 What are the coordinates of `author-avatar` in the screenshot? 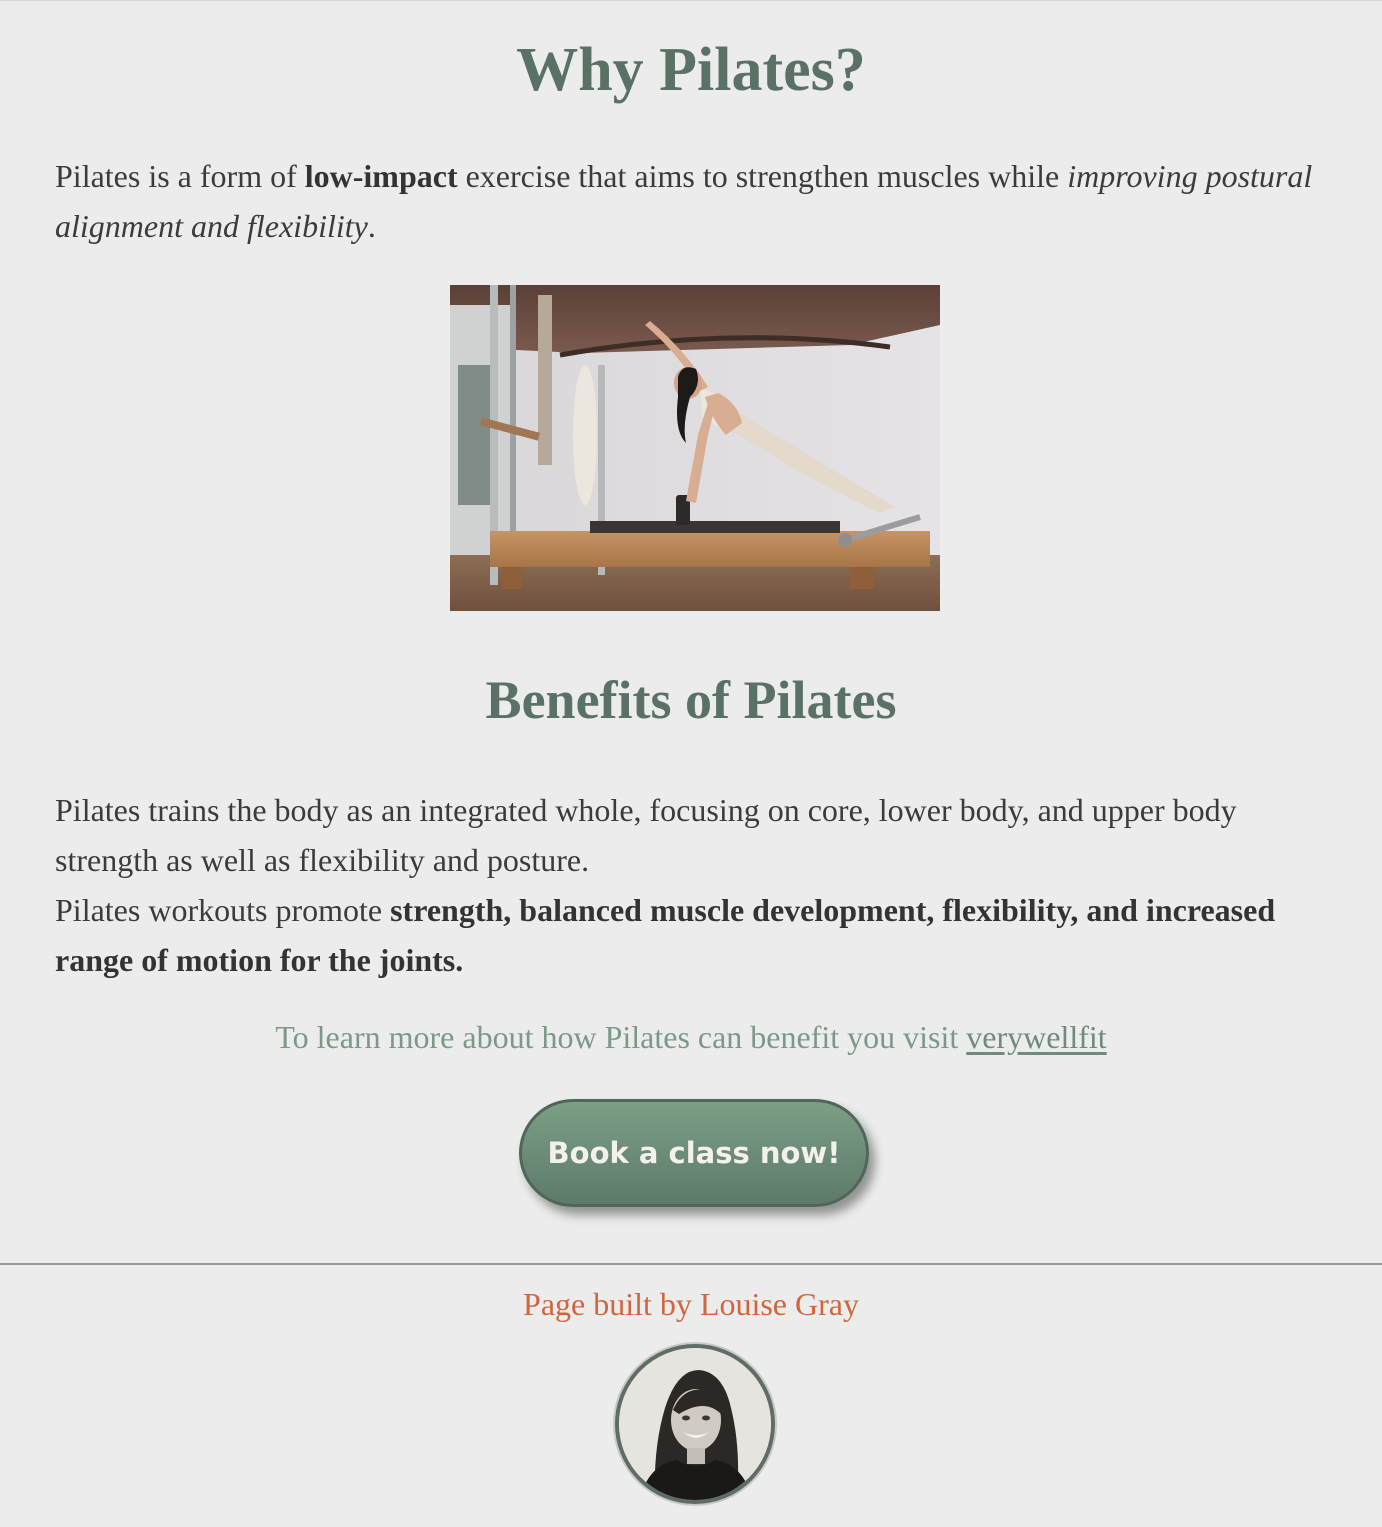 It's located at (695, 1424).